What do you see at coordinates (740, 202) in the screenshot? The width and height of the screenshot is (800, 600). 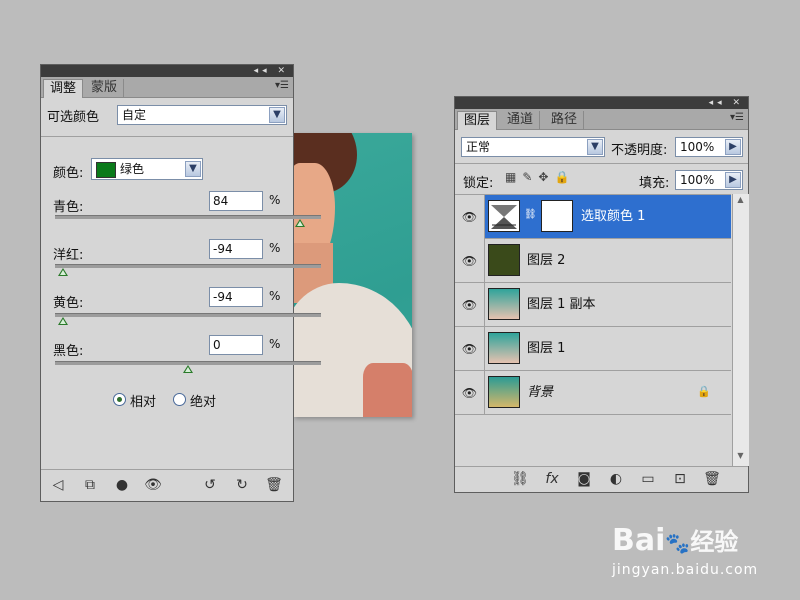 I see `scroll-up-icon: ▲` at bounding box center [740, 202].